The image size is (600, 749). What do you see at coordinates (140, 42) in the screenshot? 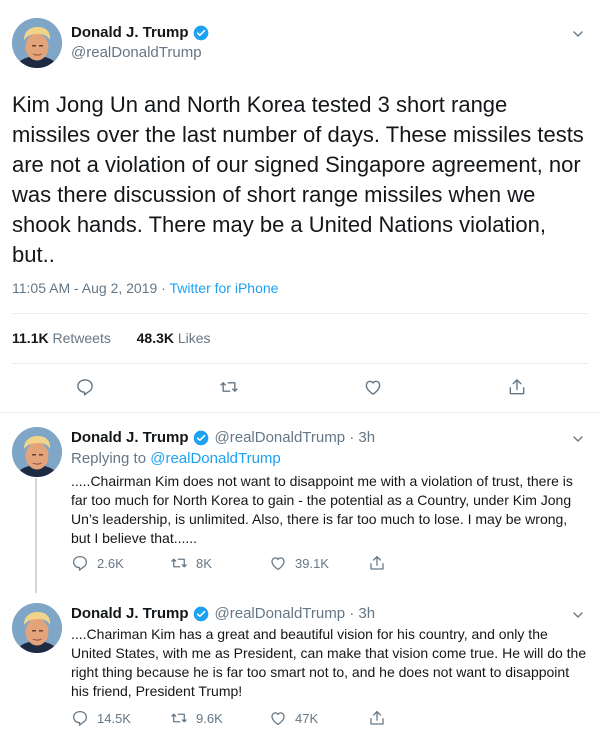
I see `author-block: Donald J. Trump @realDonaldTrump` at bounding box center [140, 42].